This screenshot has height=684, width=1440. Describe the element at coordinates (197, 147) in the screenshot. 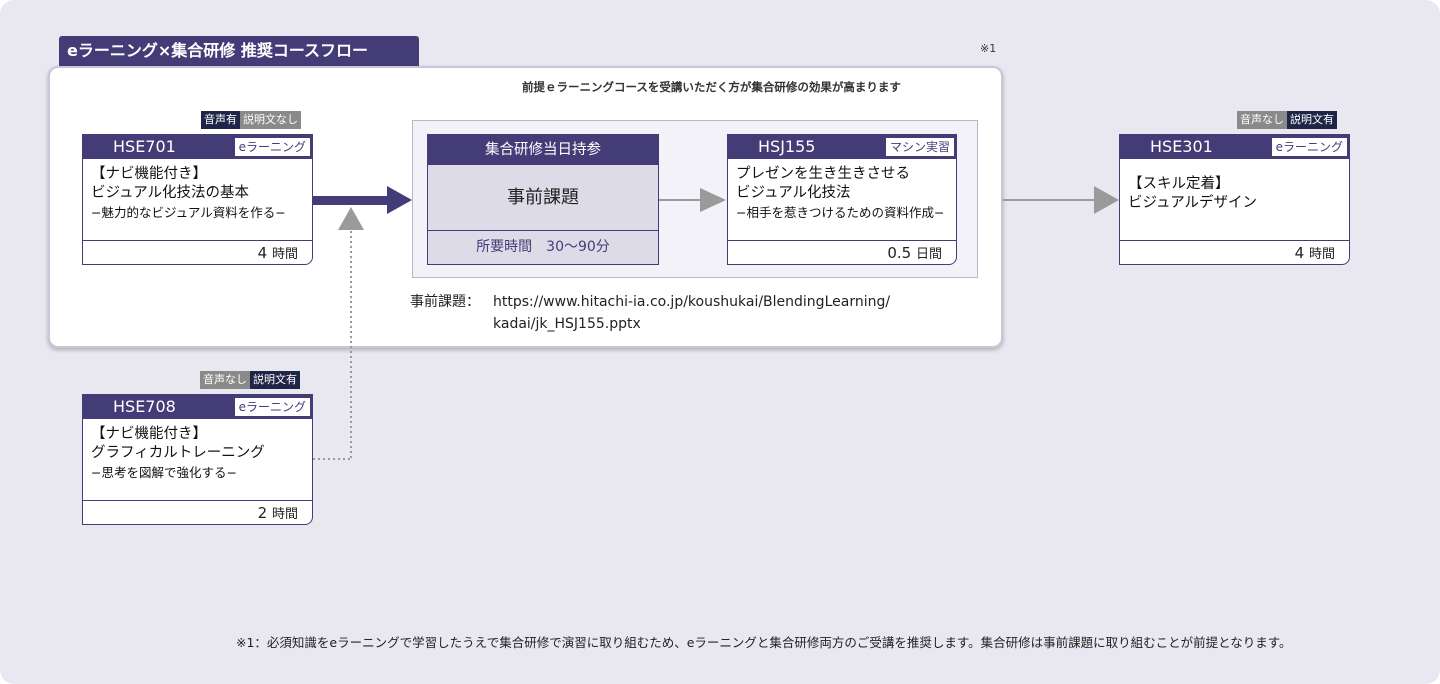

I see `course-header: HSE701 eラーニング` at that location.